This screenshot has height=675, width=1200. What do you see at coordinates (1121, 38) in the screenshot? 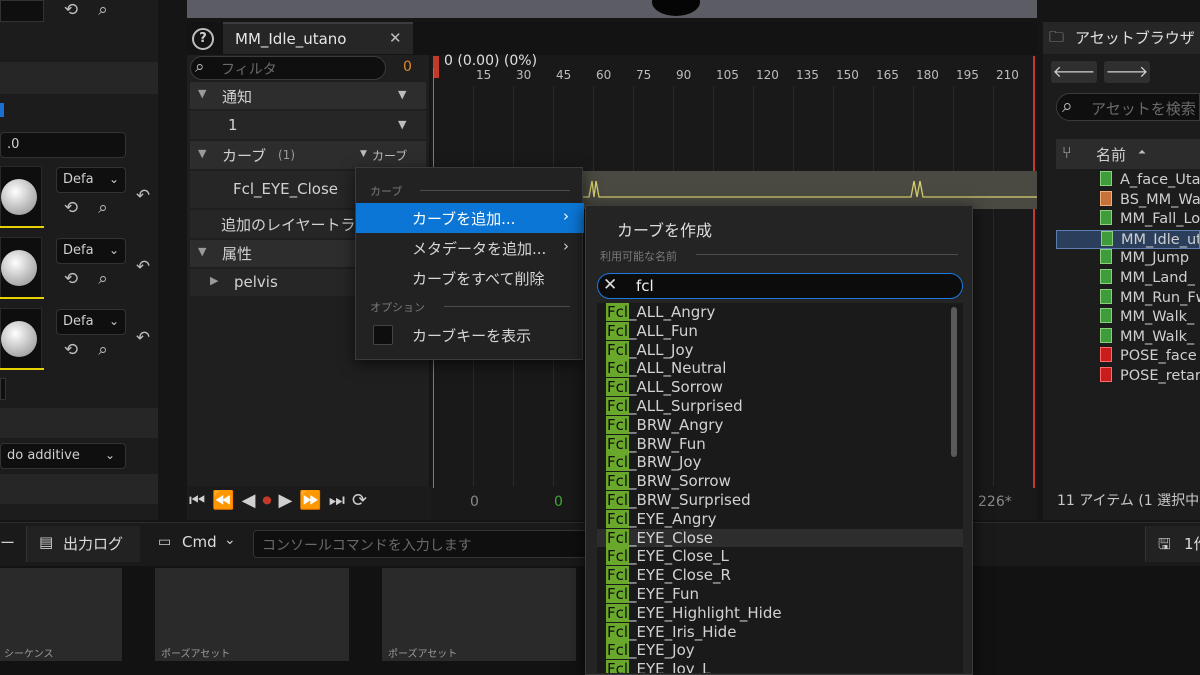
I see `asset-browser-tab: 🗀 アセットブラウザ` at bounding box center [1121, 38].